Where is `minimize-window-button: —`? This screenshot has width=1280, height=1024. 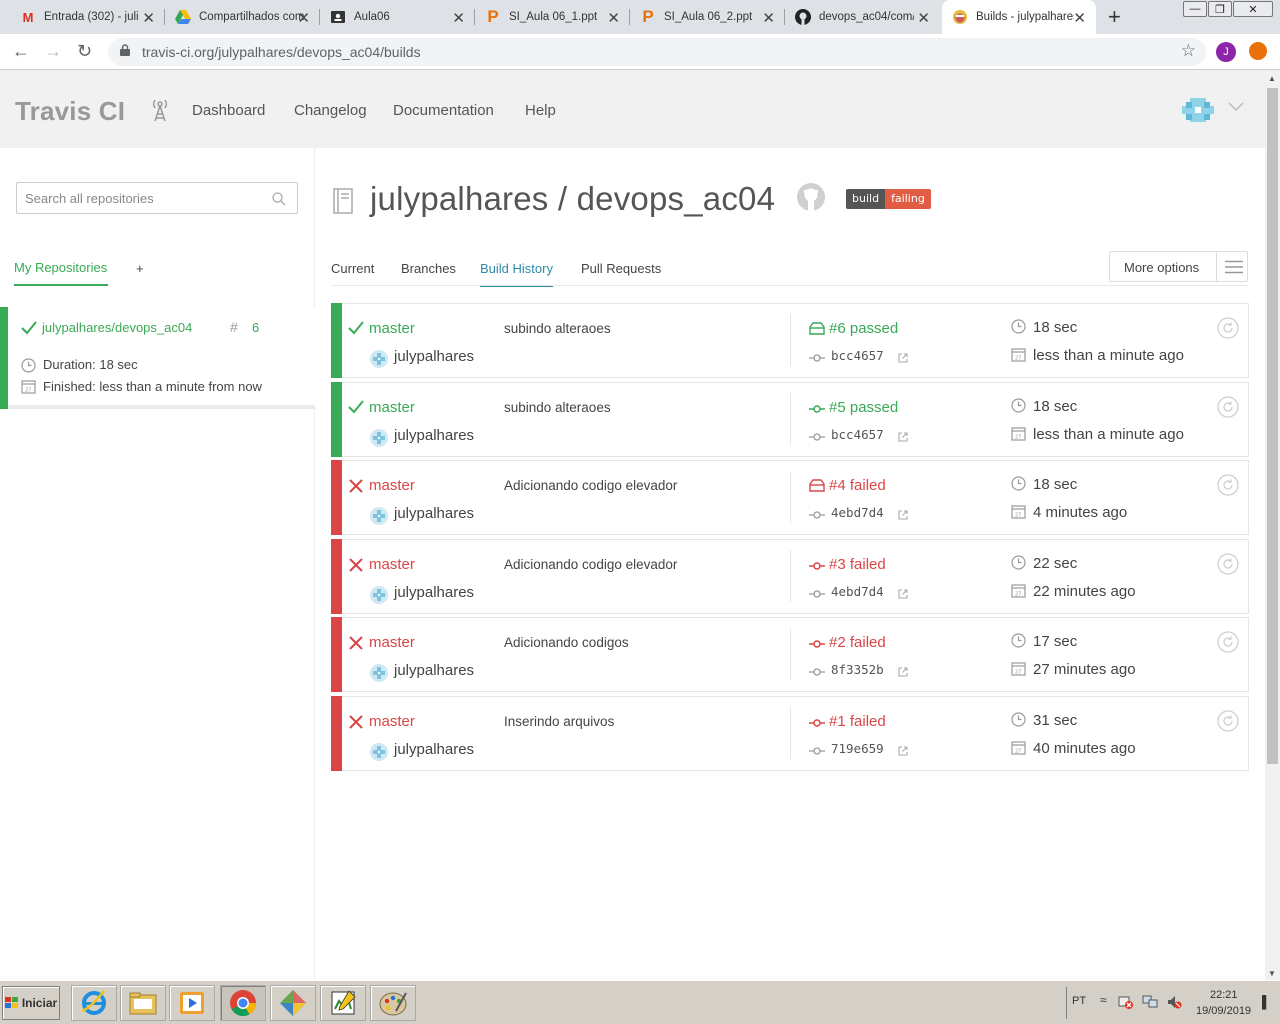 minimize-window-button: — is located at coordinates (1195, 9).